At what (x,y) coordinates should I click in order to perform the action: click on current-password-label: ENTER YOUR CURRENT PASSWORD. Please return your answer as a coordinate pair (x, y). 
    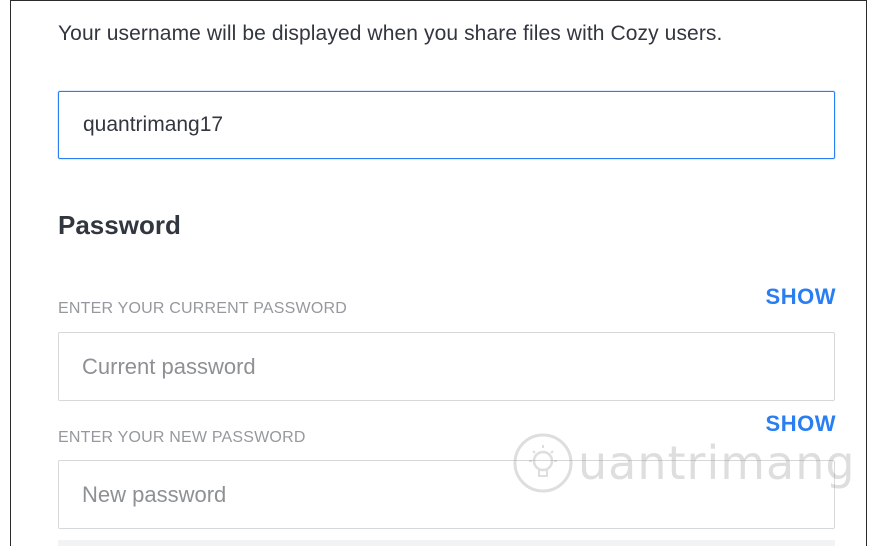
    Looking at the image, I should click on (202, 308).